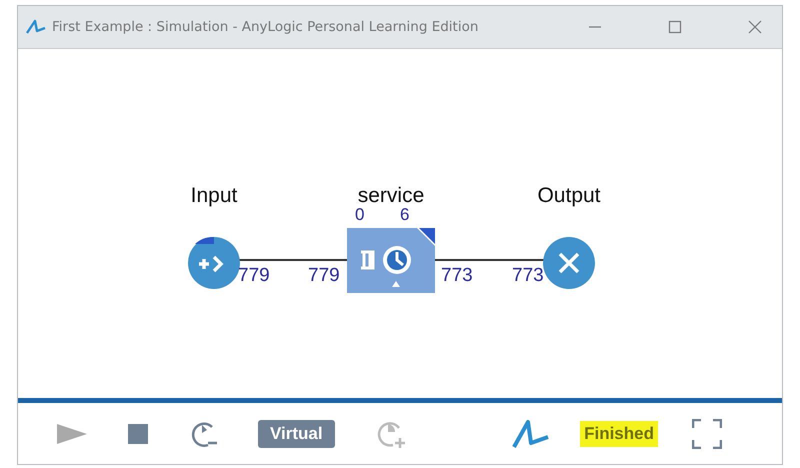 The image size is (800, 468). I want to click on sink-block-icon, so click(569, 263).